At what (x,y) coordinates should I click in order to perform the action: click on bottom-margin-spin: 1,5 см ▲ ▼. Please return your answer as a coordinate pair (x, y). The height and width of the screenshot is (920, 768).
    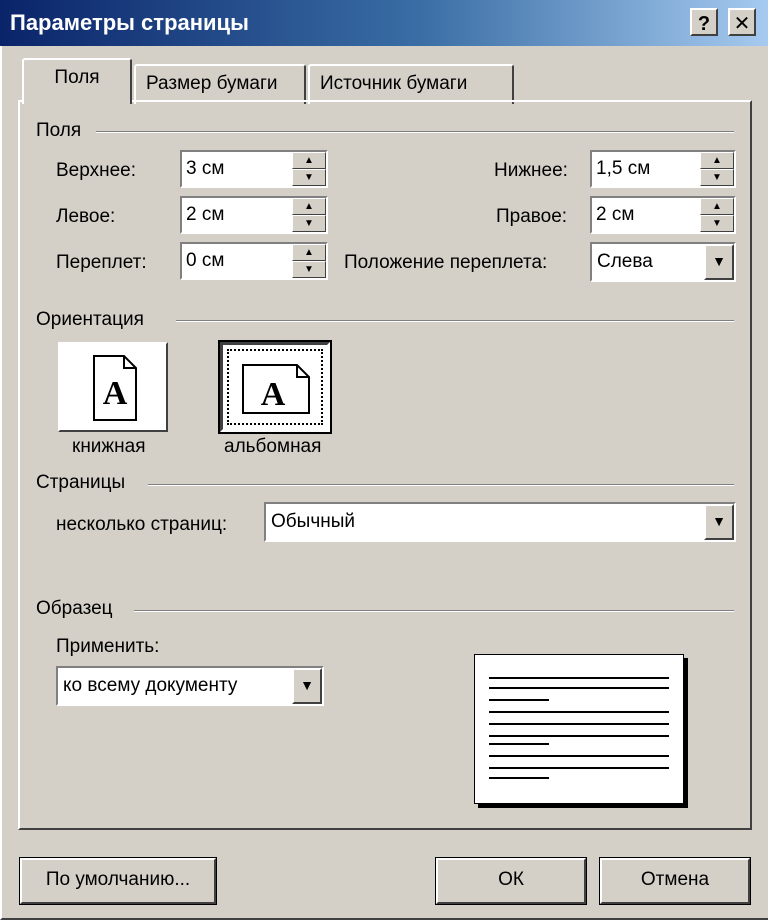
    Looking at the image, I should click on (663, 169).